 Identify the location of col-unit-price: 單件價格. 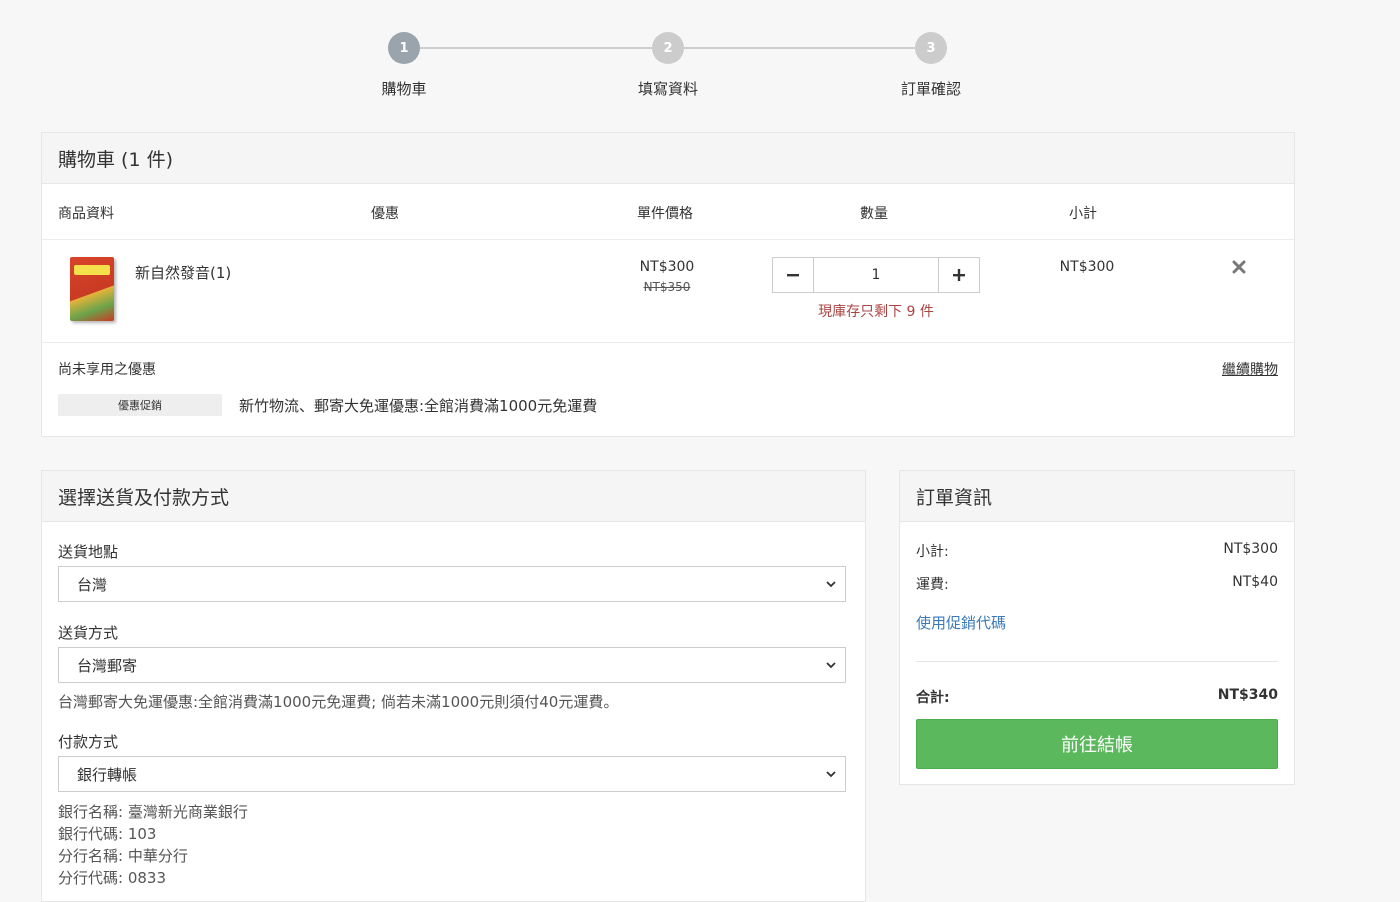
(665, 214).